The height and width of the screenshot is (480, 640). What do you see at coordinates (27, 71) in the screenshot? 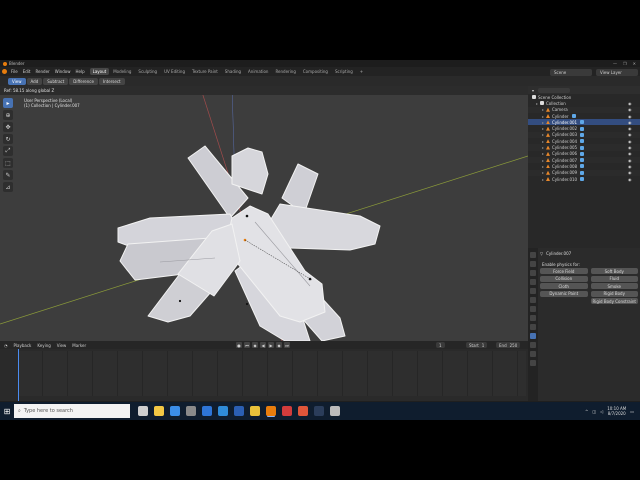
I see `menu-edit: Edit` at bounding box center [27, 71].